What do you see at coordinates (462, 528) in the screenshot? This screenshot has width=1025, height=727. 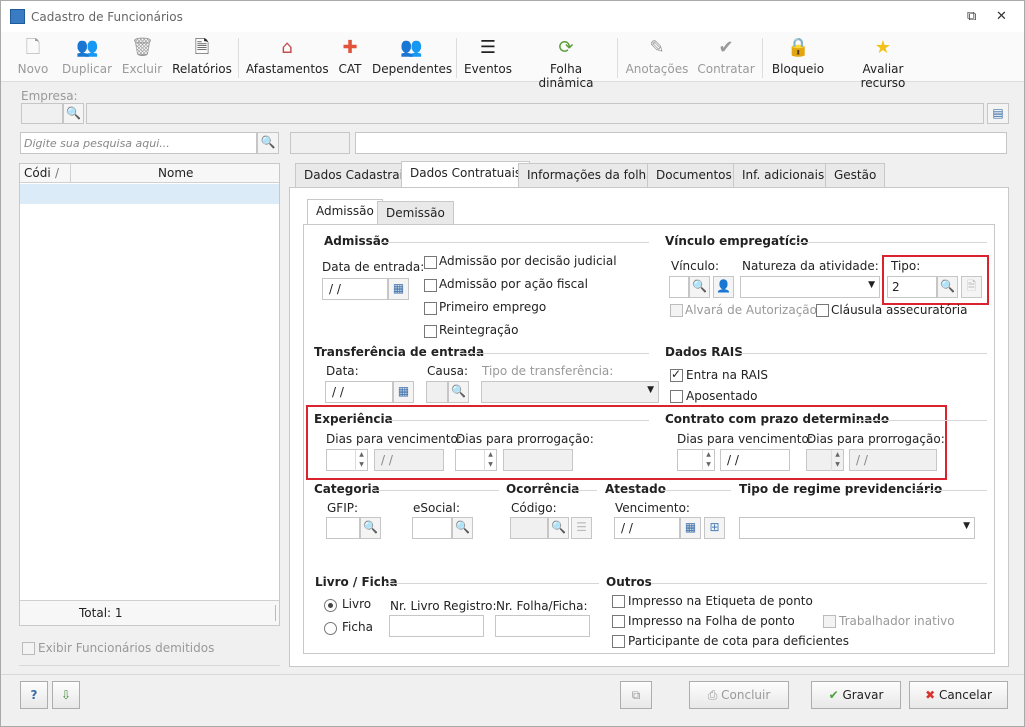 I see `esocial-search-icon: 🔍` at bounding box center [462, 528].